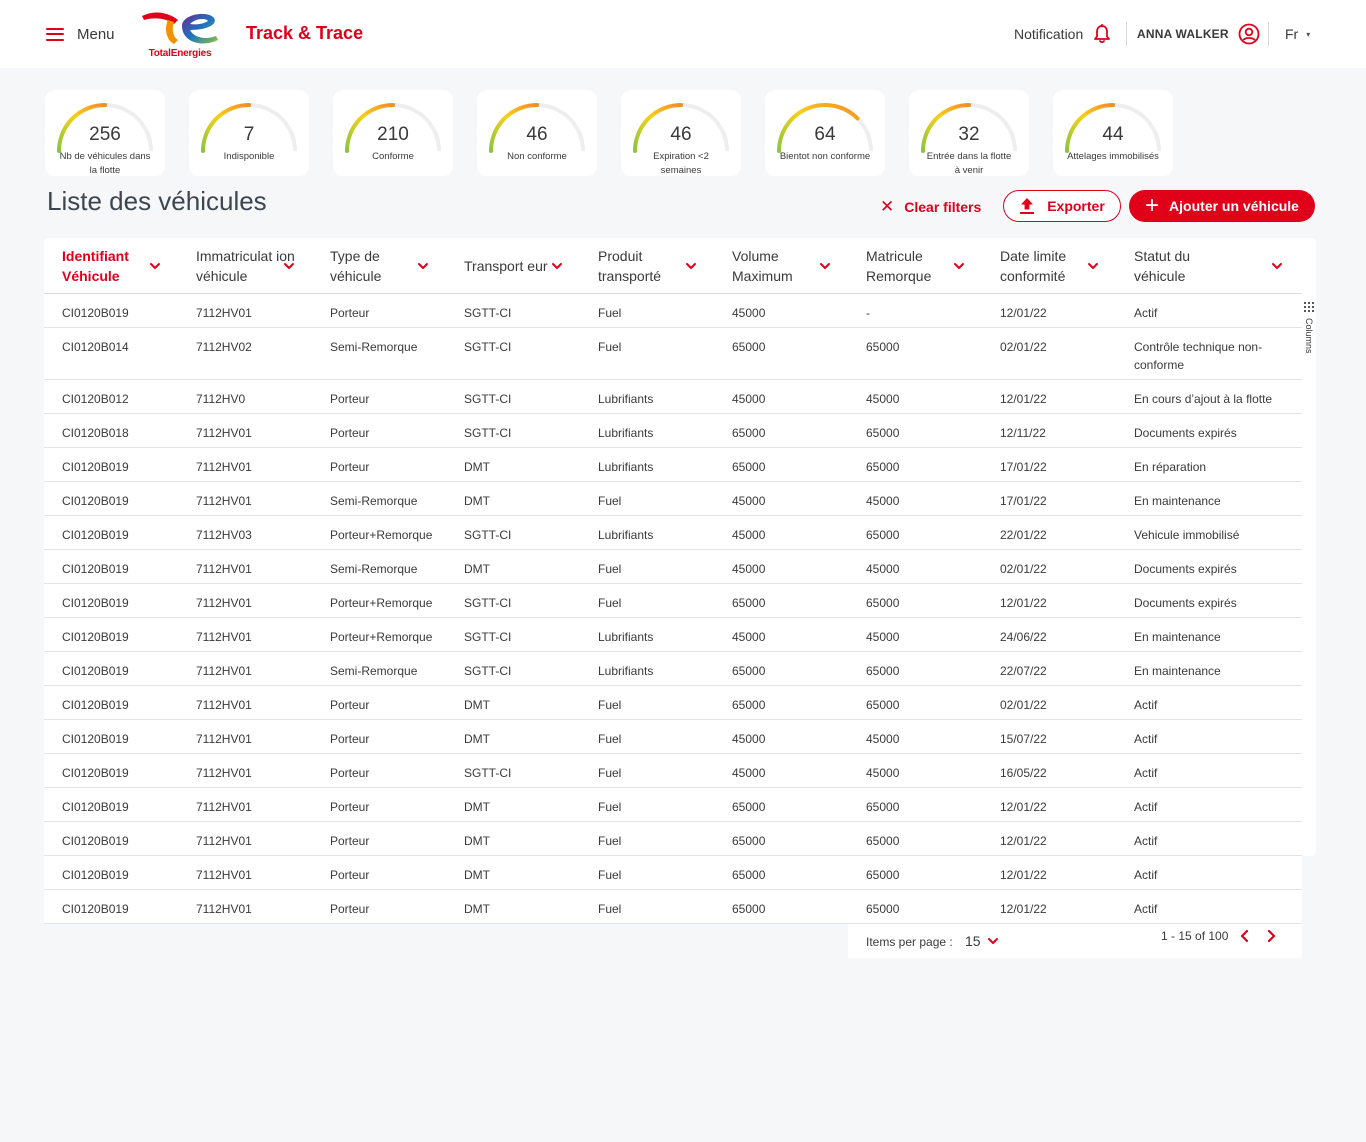  What do you see at coordinates (1271, 936) in the screenshot?
I see `chevron-right-icon` at bounding box center [1271, 936].